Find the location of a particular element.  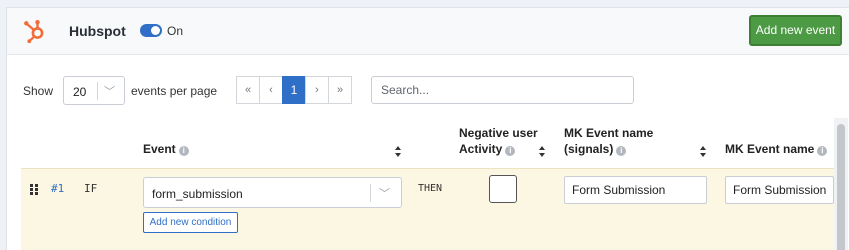

if-label: IF is located at coordinates (91, 188).